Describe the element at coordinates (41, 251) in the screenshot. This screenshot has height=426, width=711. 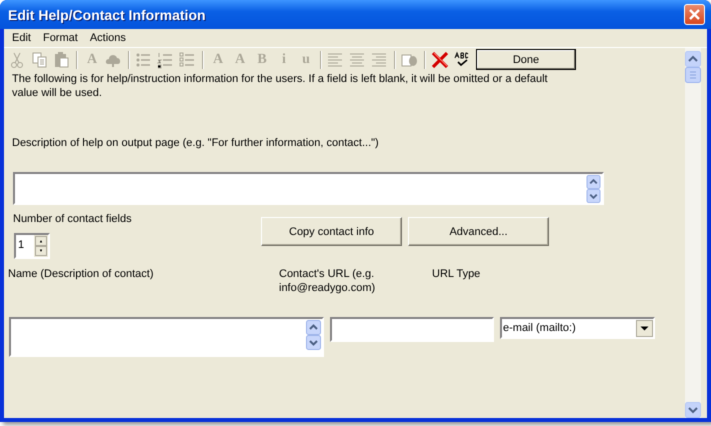
I see `spin-down-icon` at that location.